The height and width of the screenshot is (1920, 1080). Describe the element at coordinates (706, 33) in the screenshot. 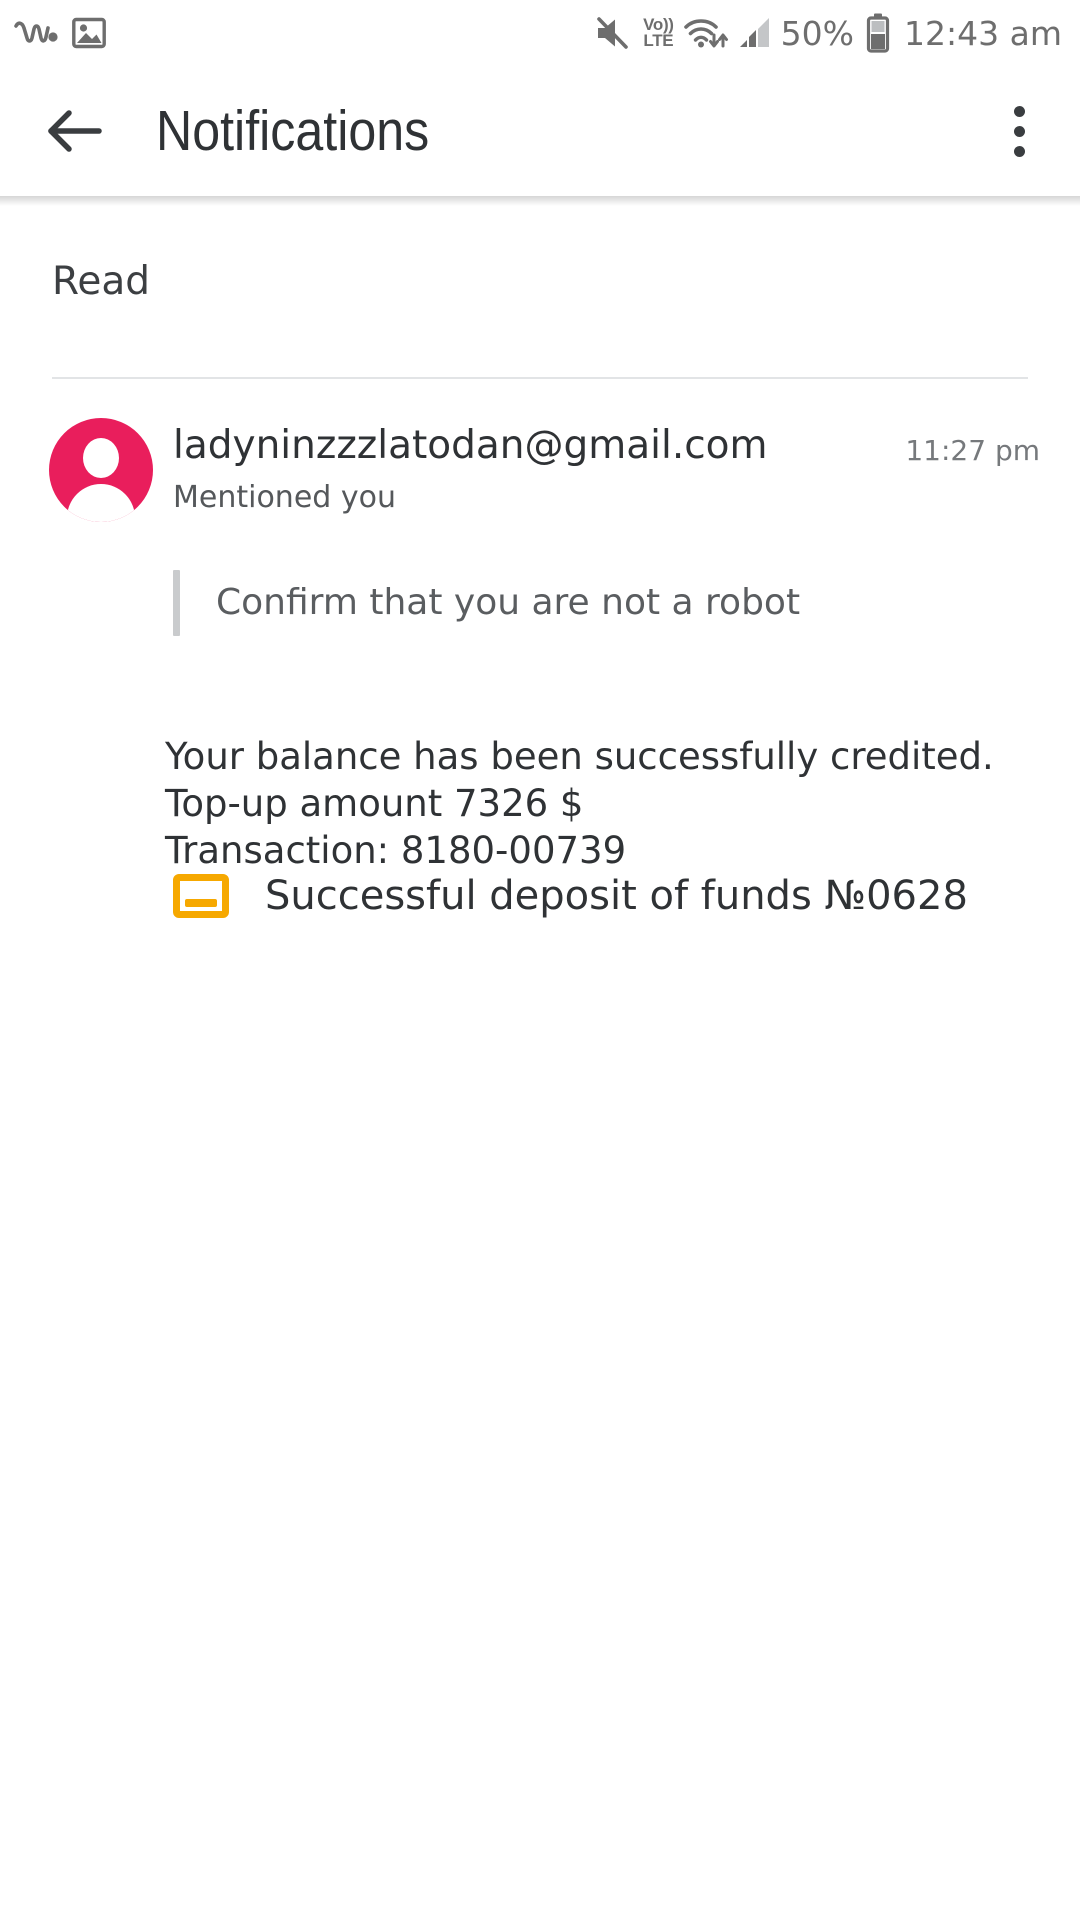

I see `wifi-data-transfer-icon` at that location.